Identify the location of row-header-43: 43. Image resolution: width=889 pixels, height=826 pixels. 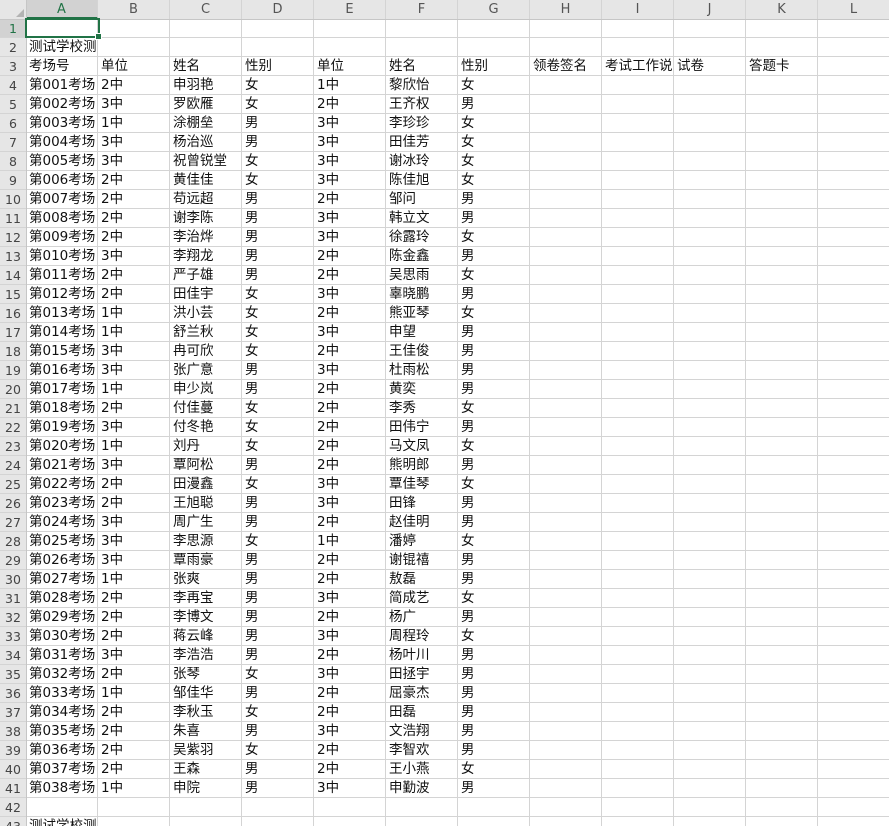
(13, 821).